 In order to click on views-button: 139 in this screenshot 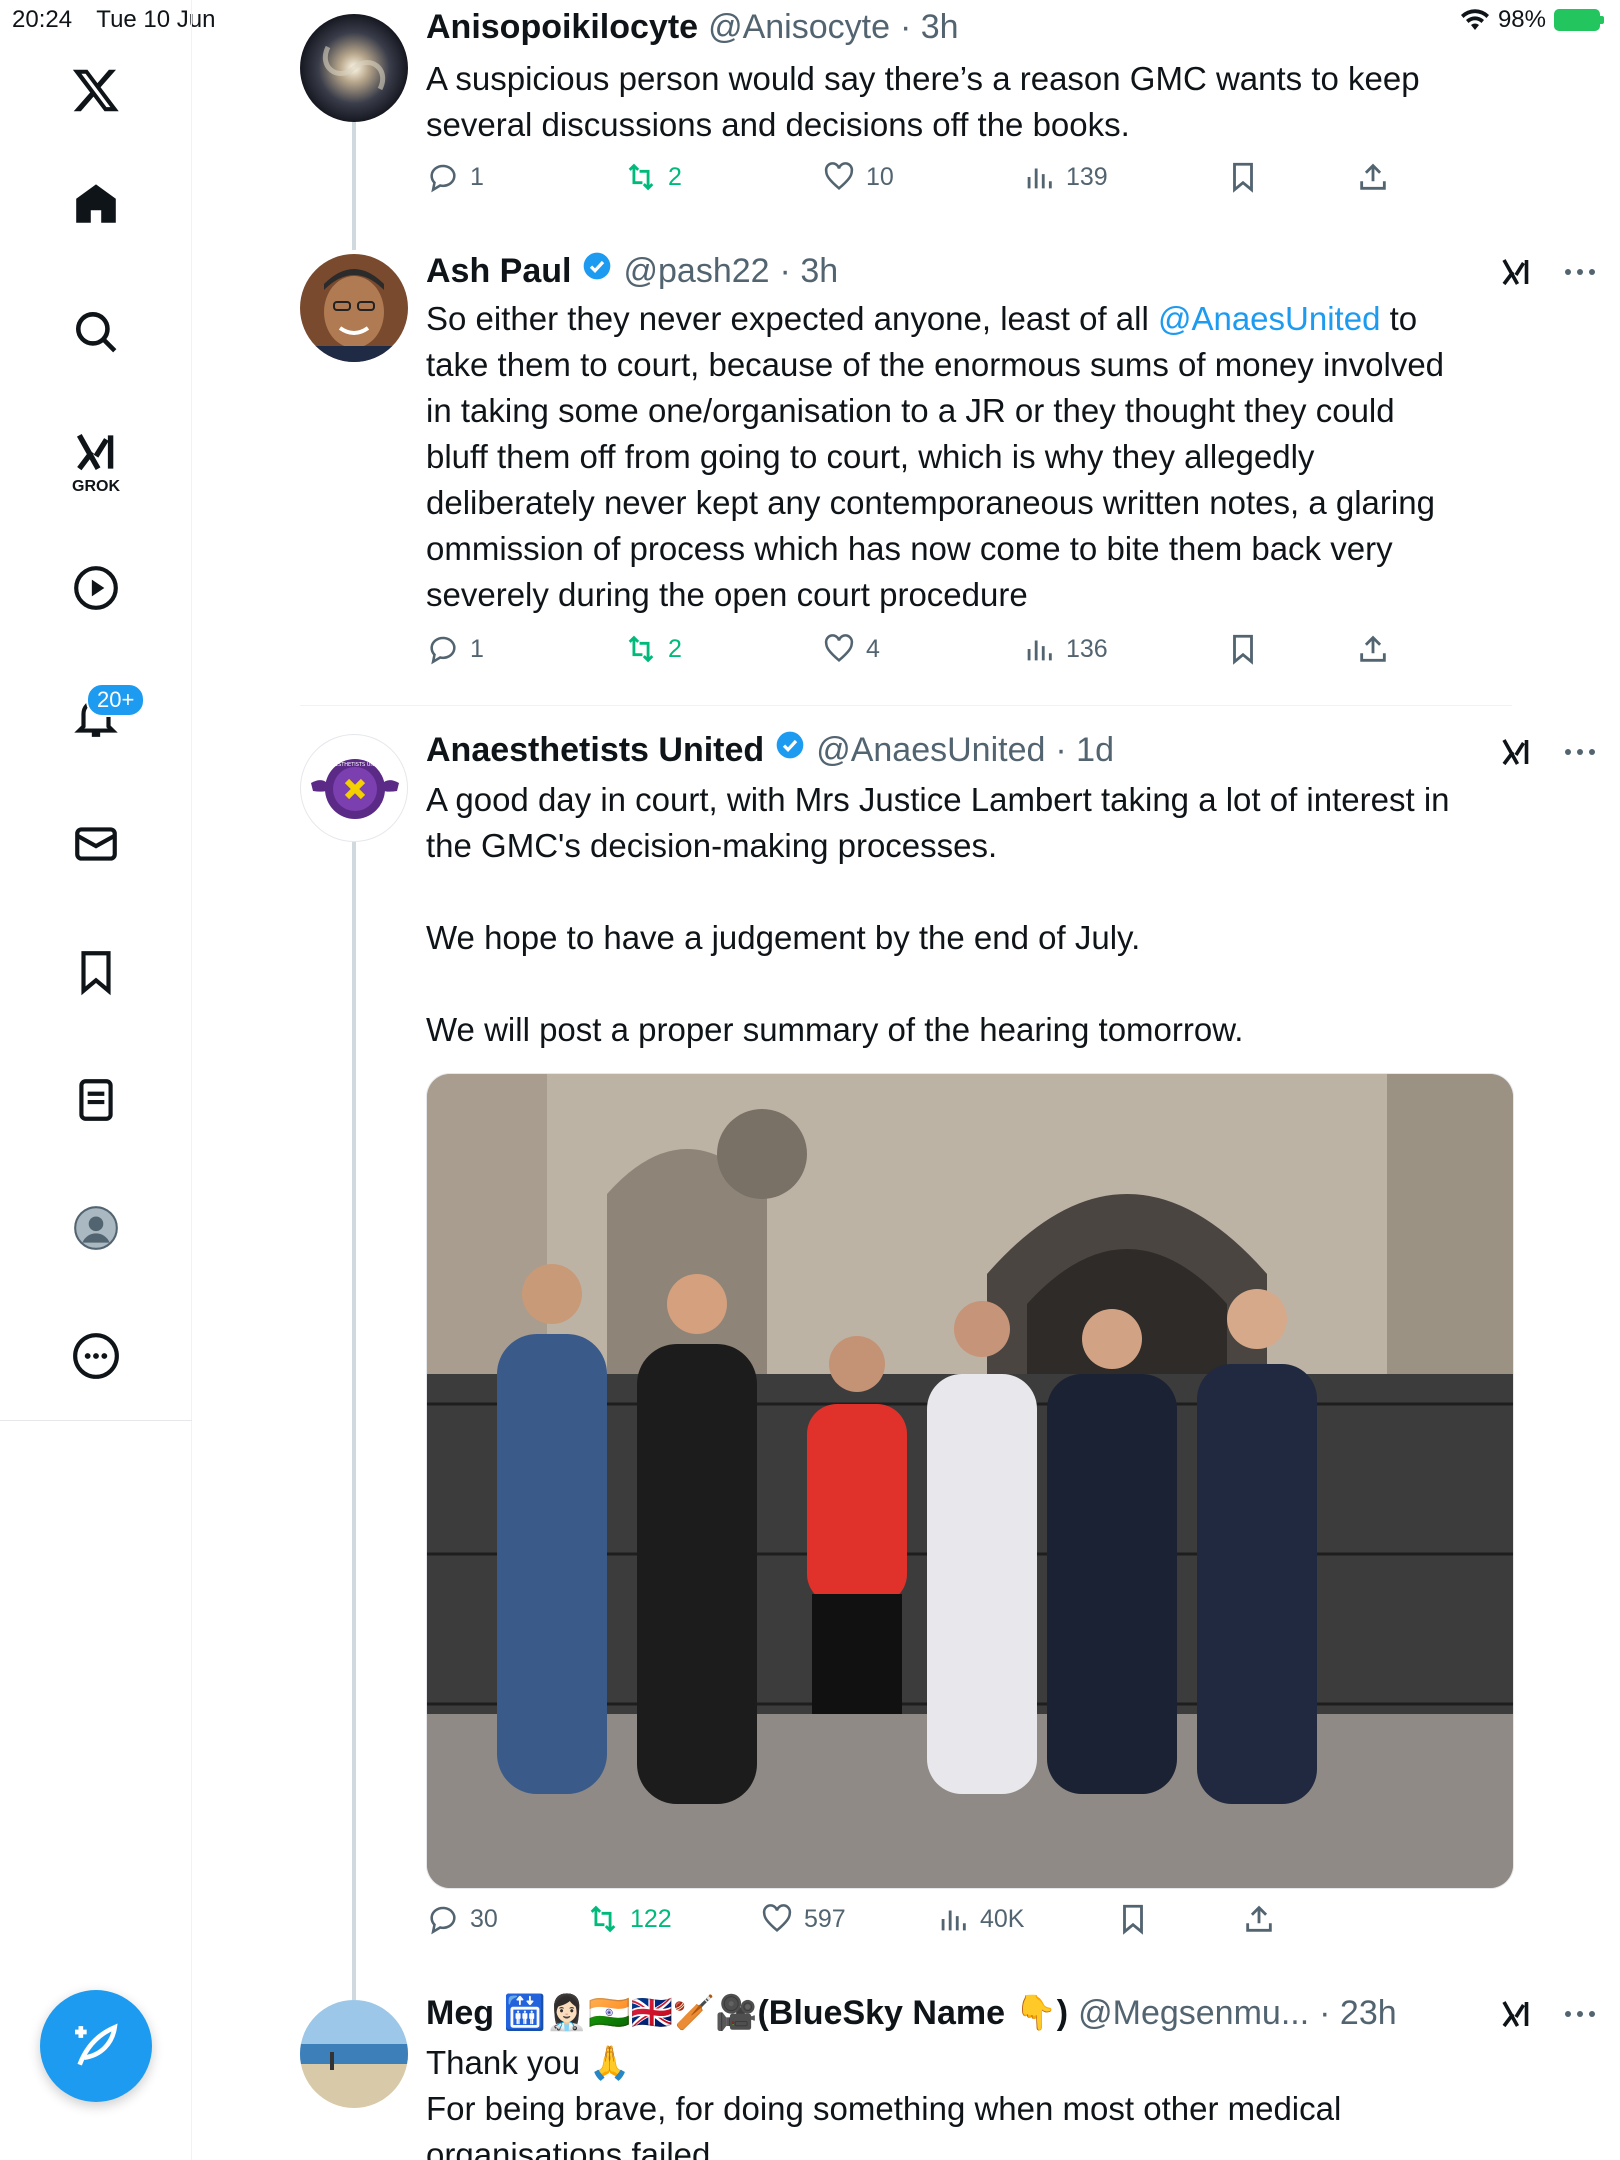, I will do `click(1065, 177)`.